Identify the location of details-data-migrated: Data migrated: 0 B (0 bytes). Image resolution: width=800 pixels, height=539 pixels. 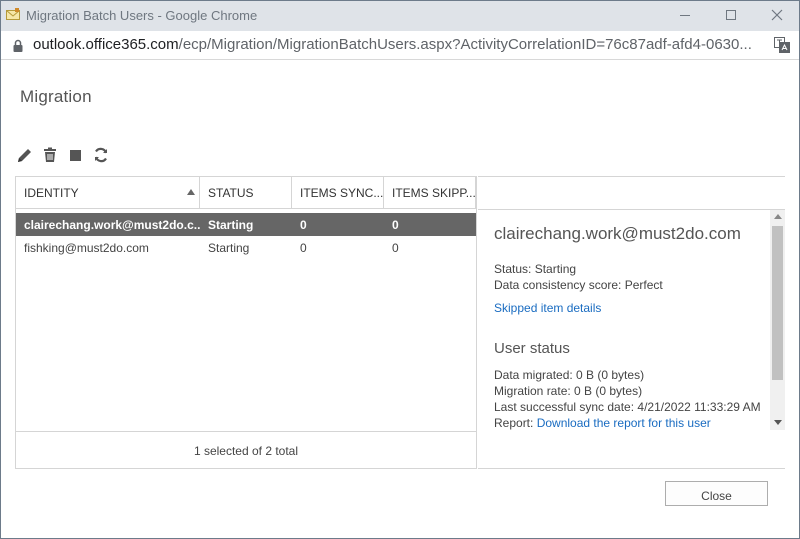
(569, 375).